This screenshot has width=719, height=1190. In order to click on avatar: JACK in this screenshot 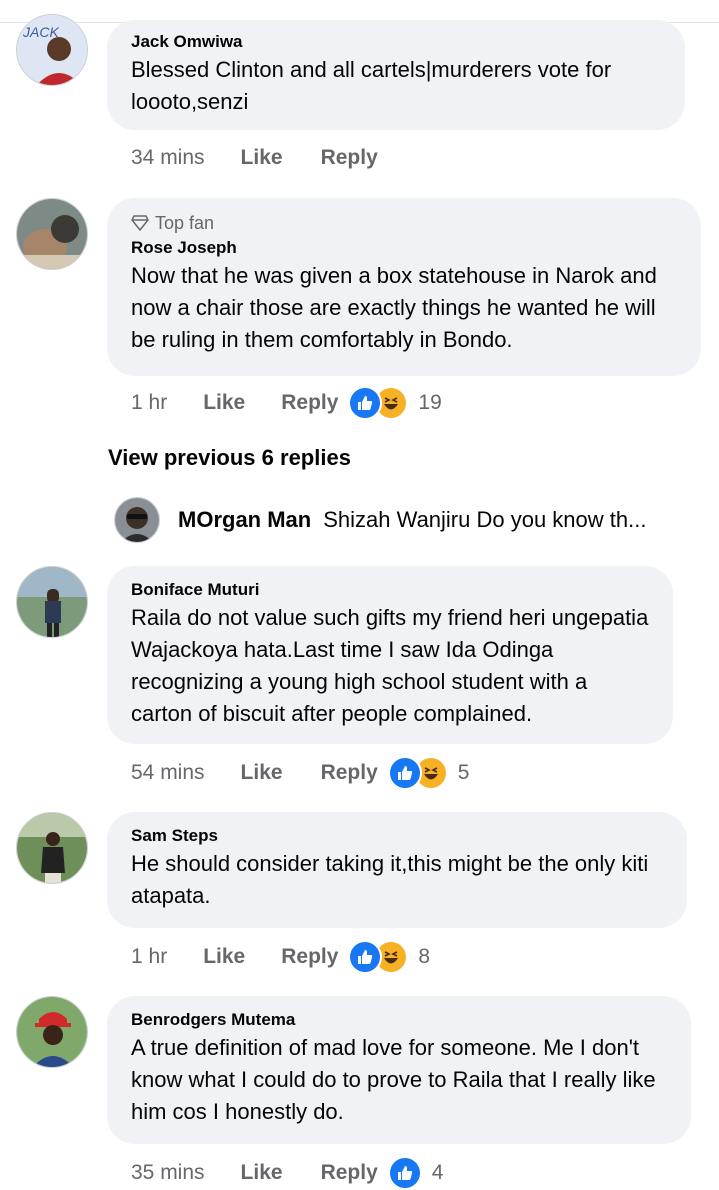, I will do `click(52, 50)`.